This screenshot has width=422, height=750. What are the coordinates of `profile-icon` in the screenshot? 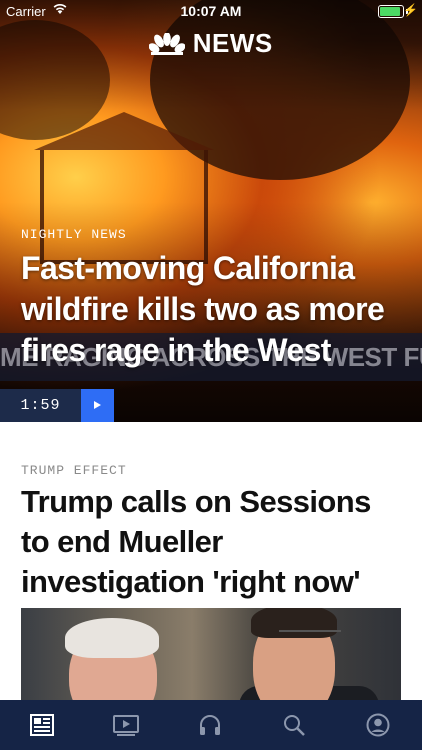 It's located at (378, 725).